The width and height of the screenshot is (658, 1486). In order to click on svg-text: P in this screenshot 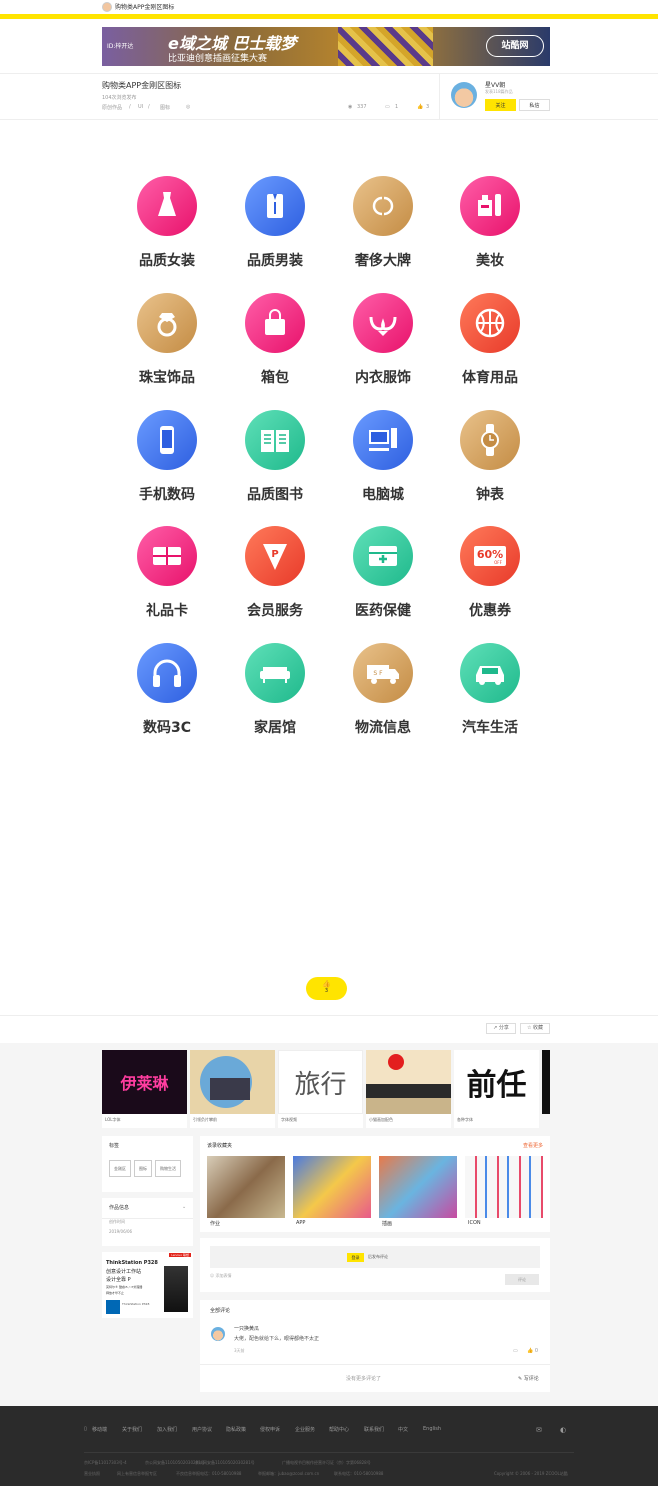, I will do `click(274, 554)`.